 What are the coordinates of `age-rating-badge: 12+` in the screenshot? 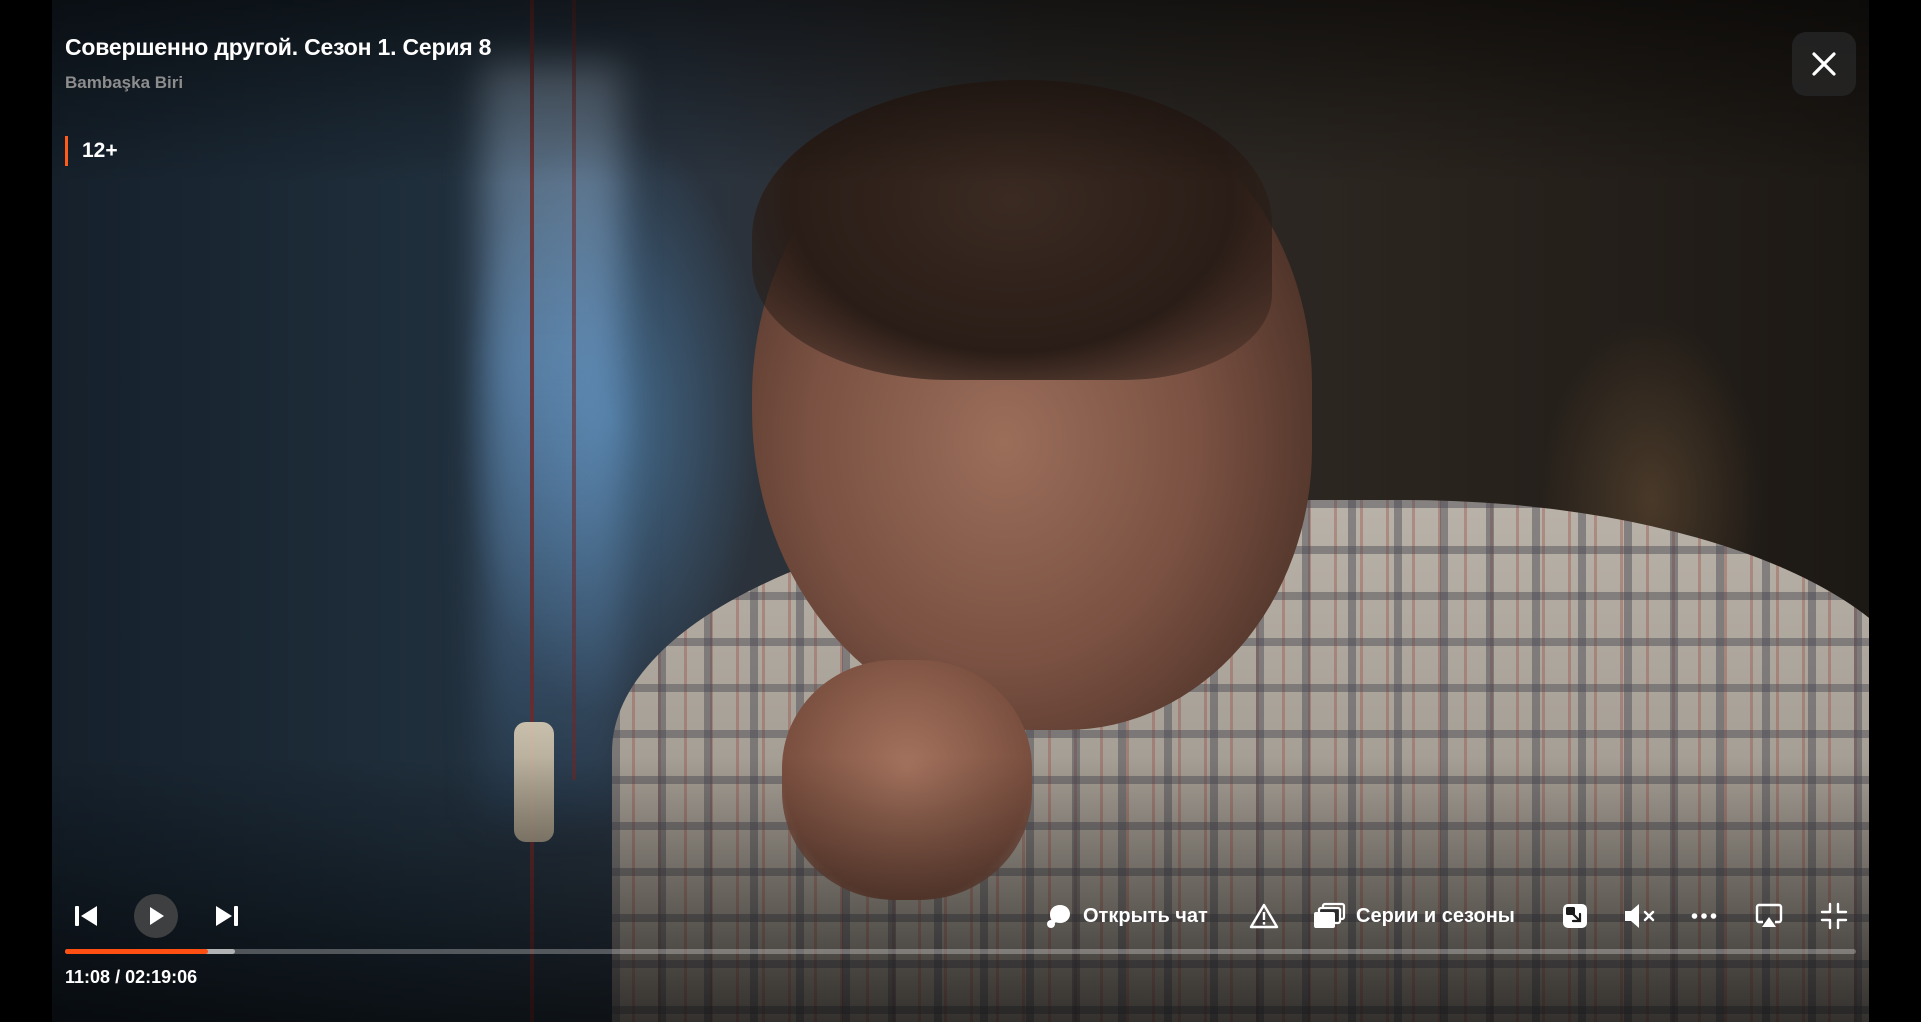 It's located at (91, 151).